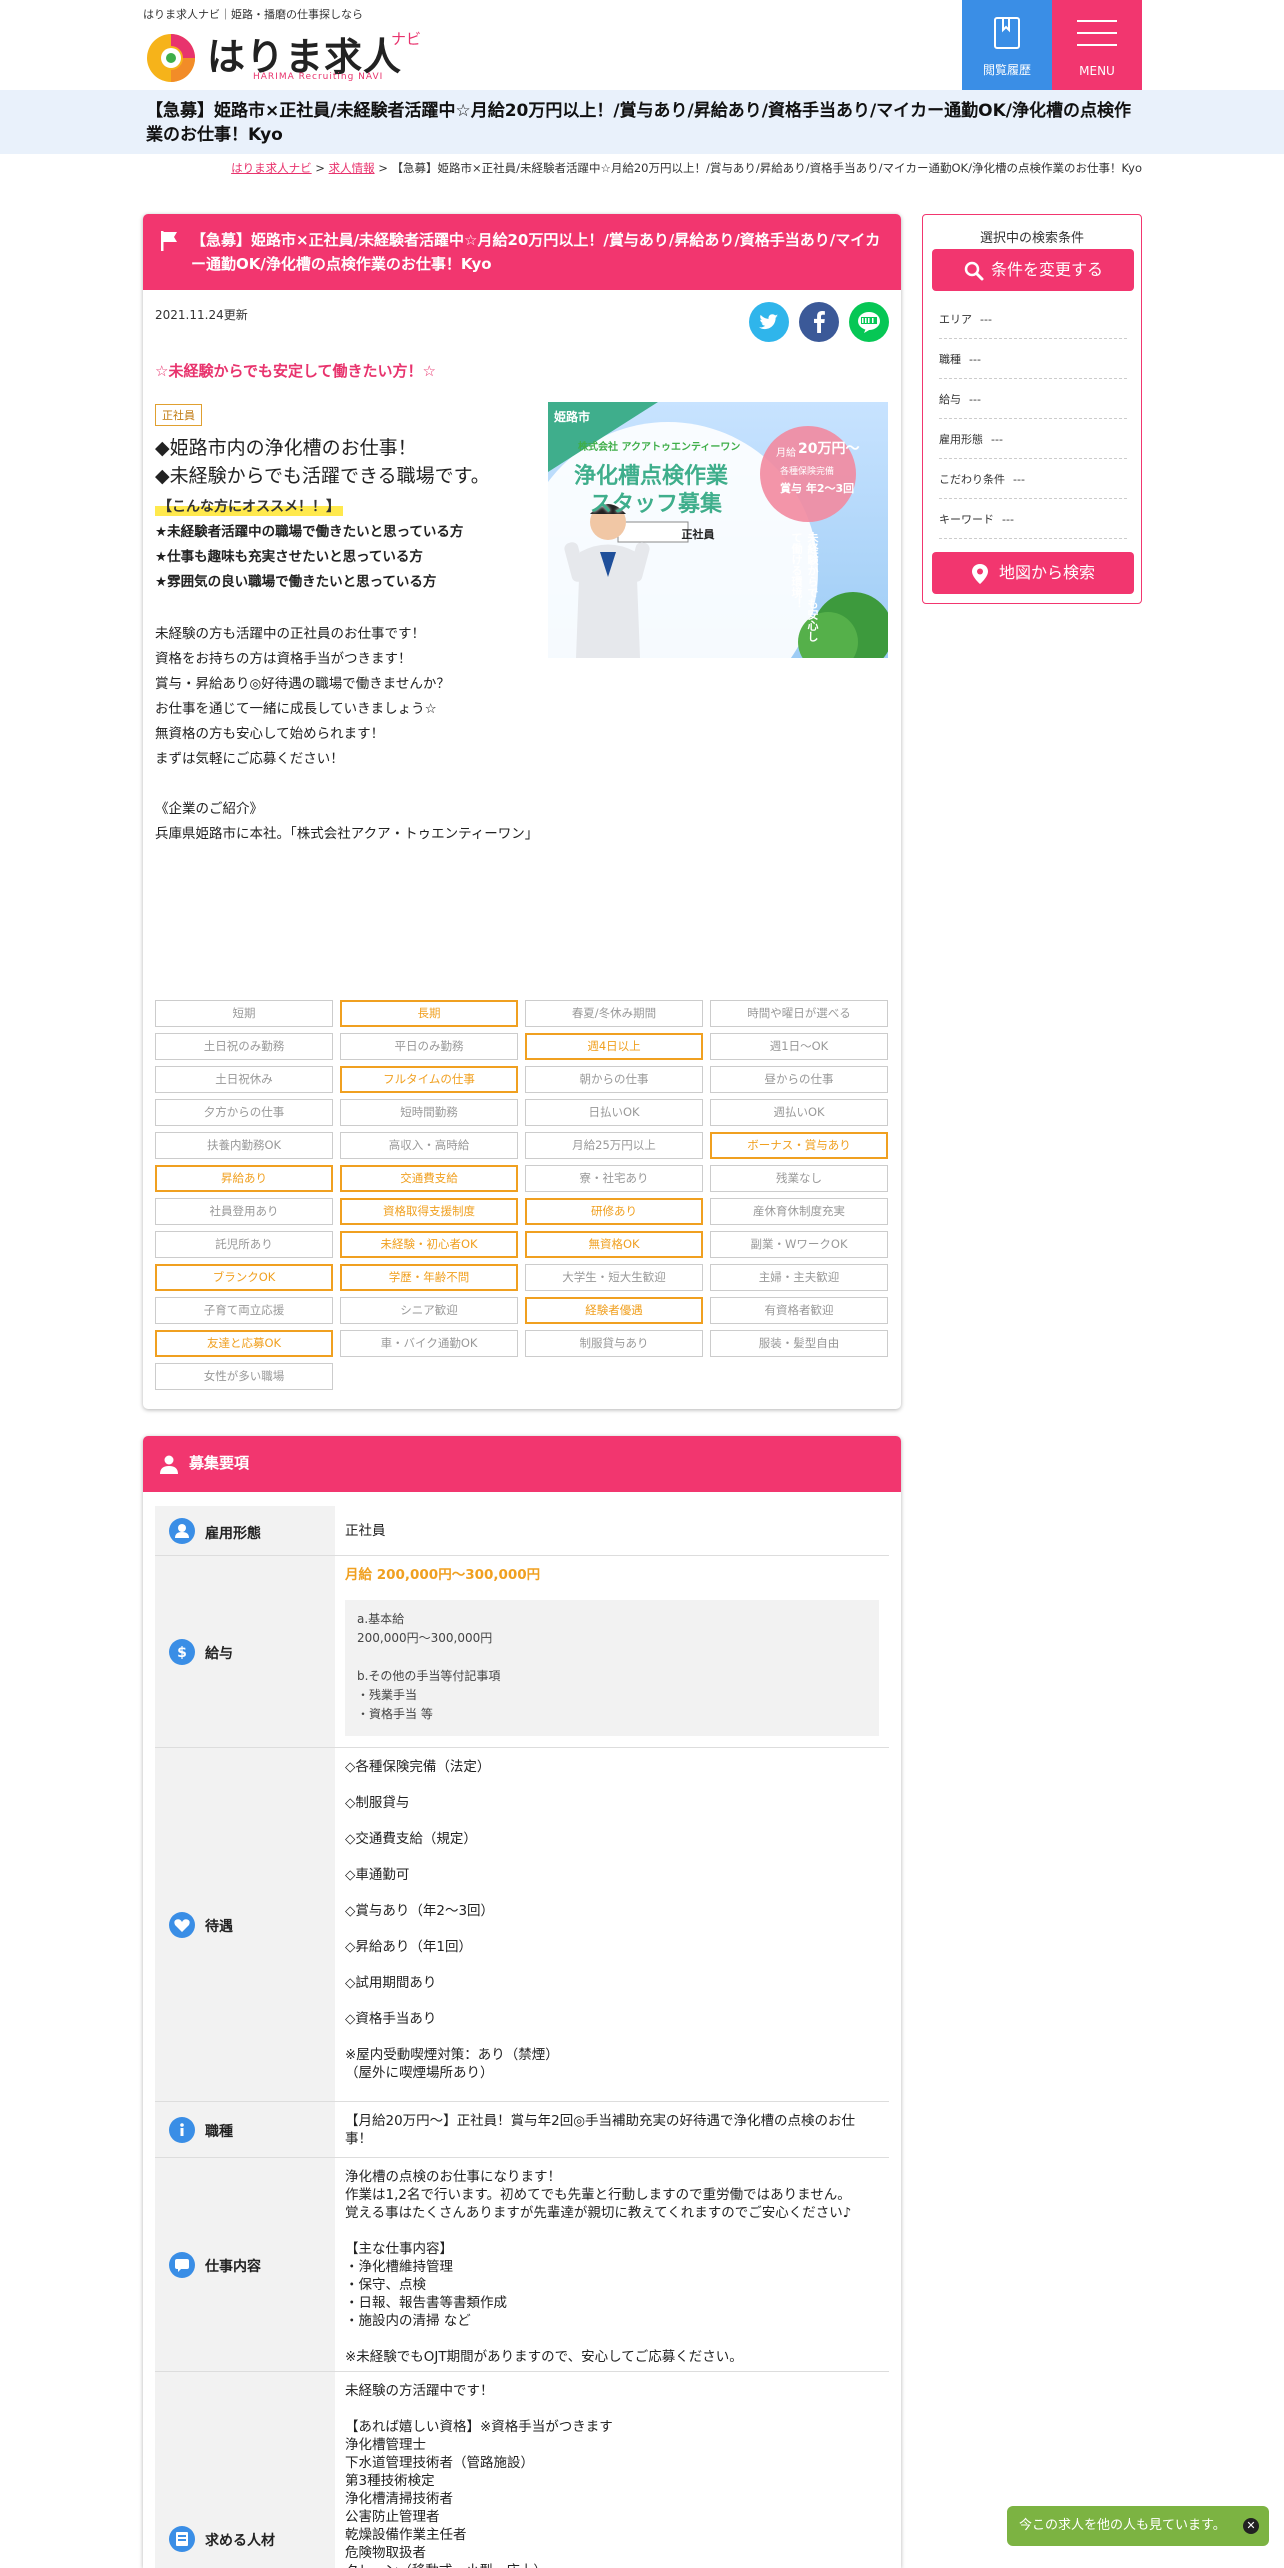  Describe the element at coordinates (429, 1178) in the screenshot. I see `feature-tag: 交通費支給` at that location.